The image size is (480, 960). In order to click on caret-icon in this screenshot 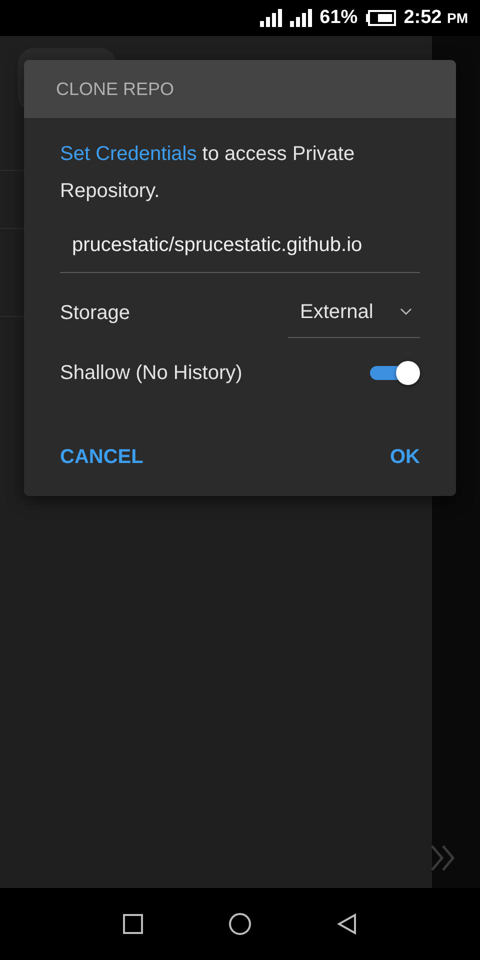, I will do `click(406, 312)`.